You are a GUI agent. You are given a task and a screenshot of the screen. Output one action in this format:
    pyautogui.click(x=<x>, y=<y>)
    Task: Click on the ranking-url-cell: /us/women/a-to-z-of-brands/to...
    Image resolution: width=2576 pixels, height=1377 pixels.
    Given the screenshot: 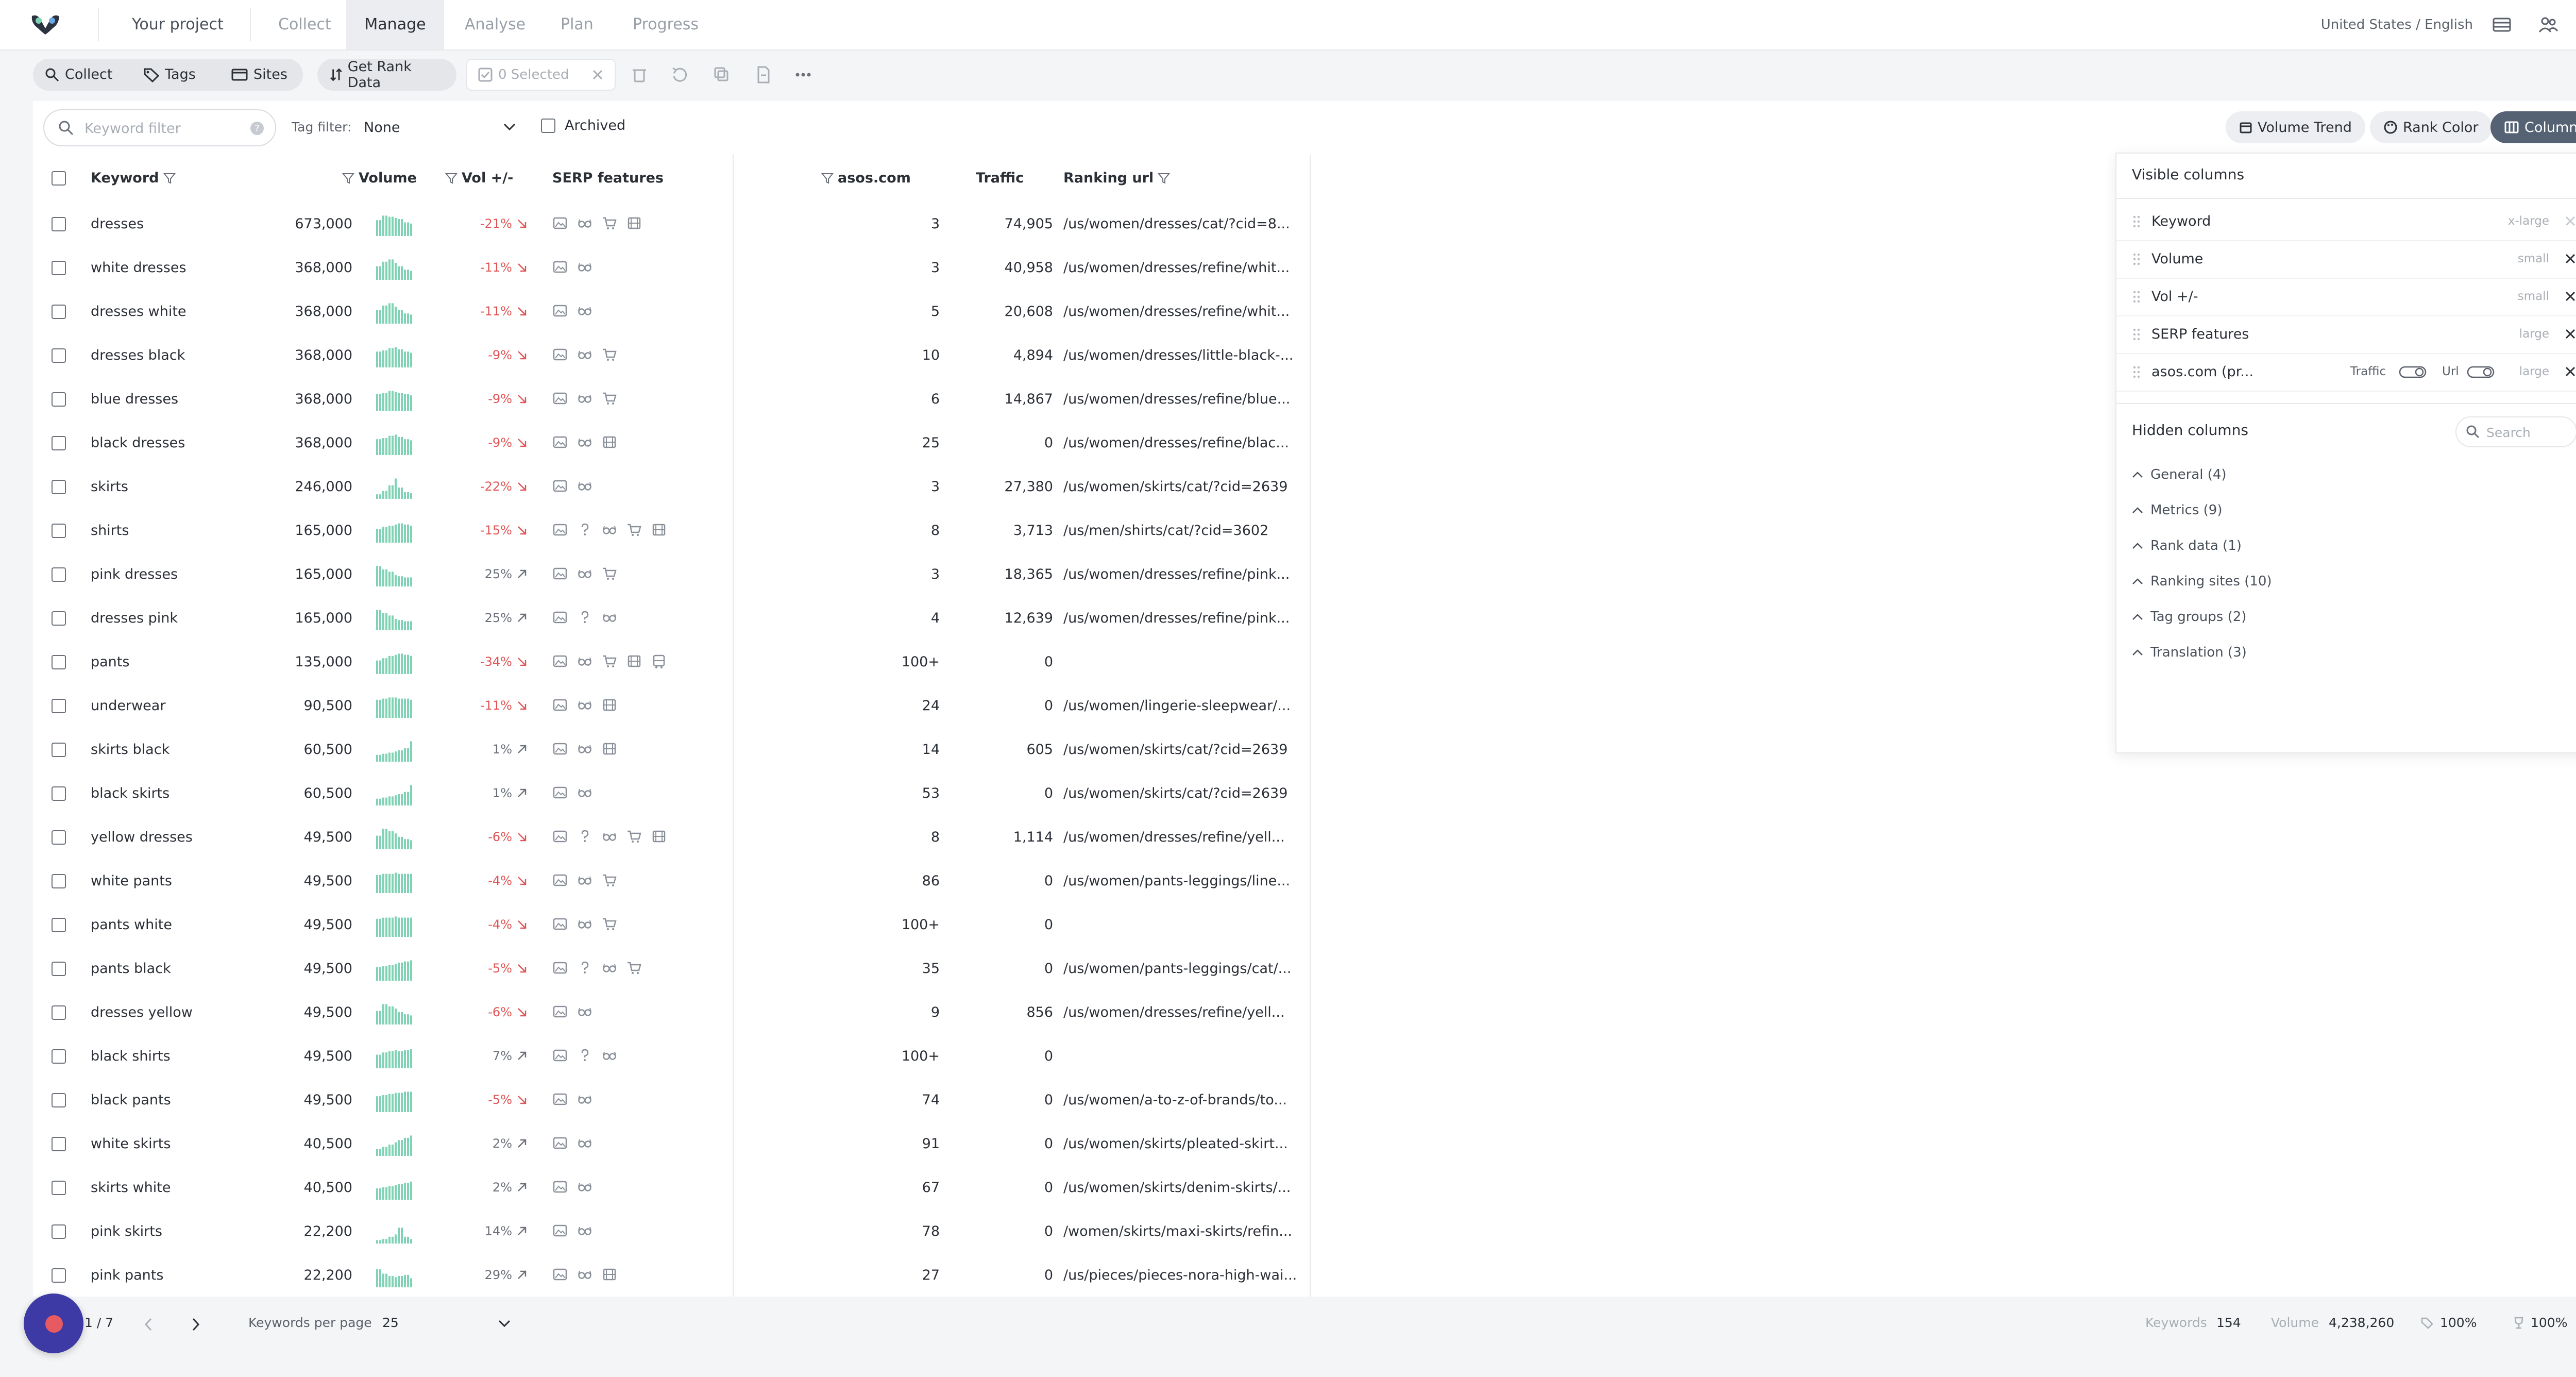 What is the action you would take?
    pyautogui.click(x=1185, y=1100)
    